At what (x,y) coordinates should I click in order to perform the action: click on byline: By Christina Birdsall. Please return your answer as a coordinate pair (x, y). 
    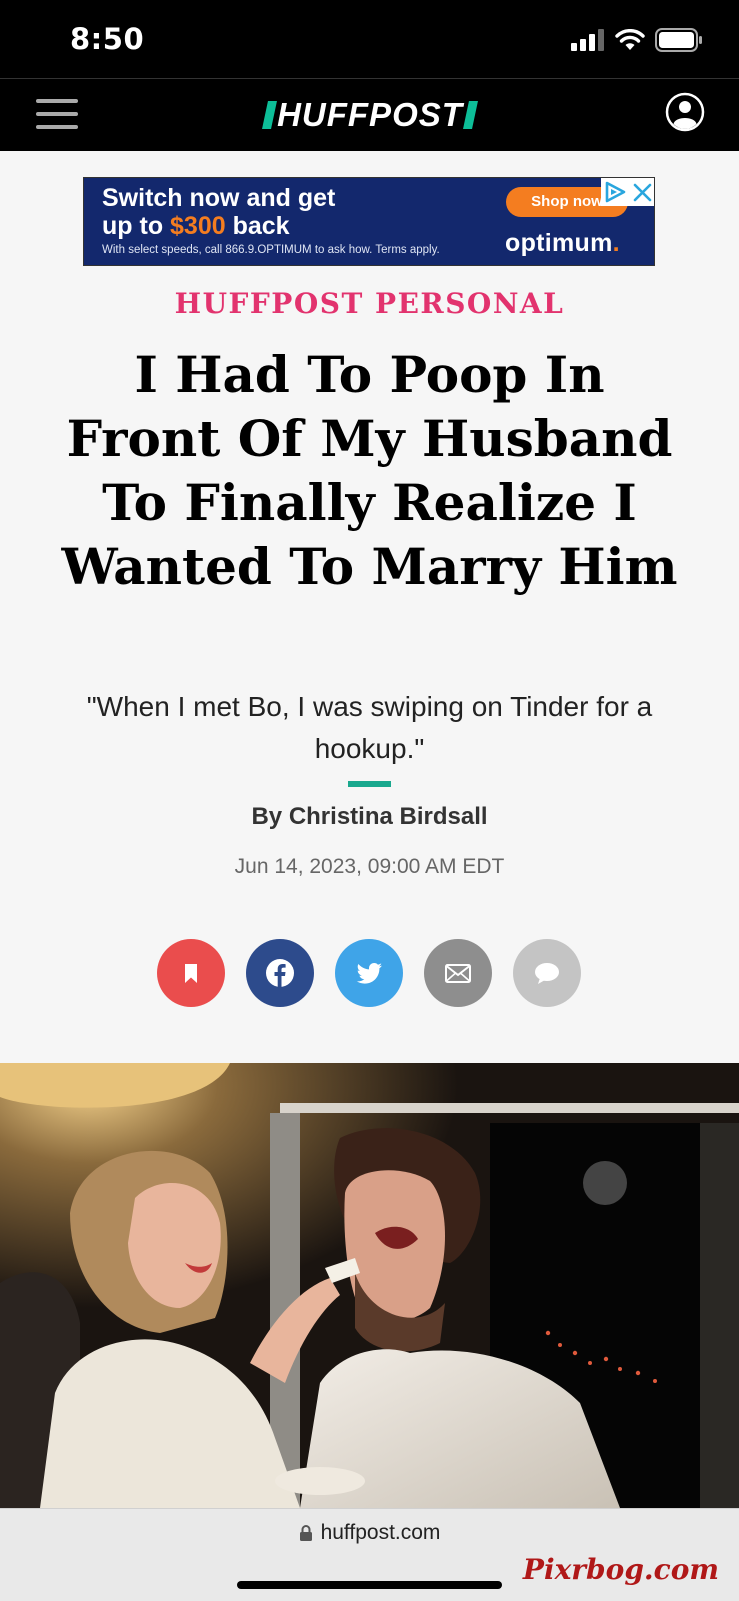
    Looking at the image, I should click on (369, 817).